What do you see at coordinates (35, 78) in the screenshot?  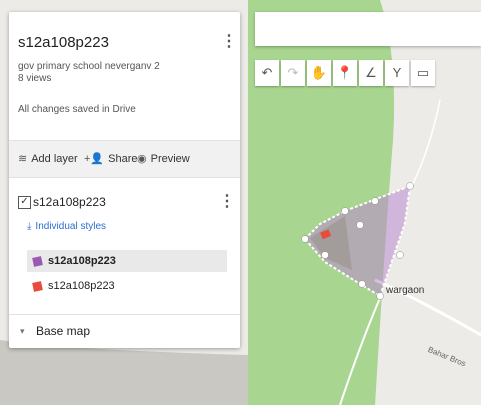 I see `view-count: 8 views` at bounding box center [35, 78].